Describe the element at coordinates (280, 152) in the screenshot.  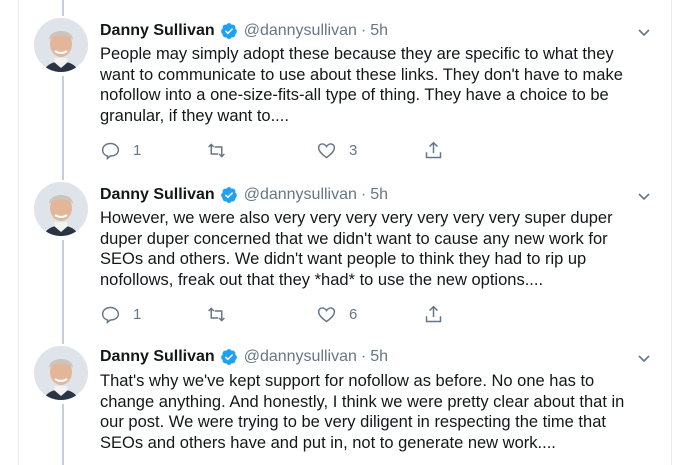
I see `tweet-actions: 1 3` at that location.